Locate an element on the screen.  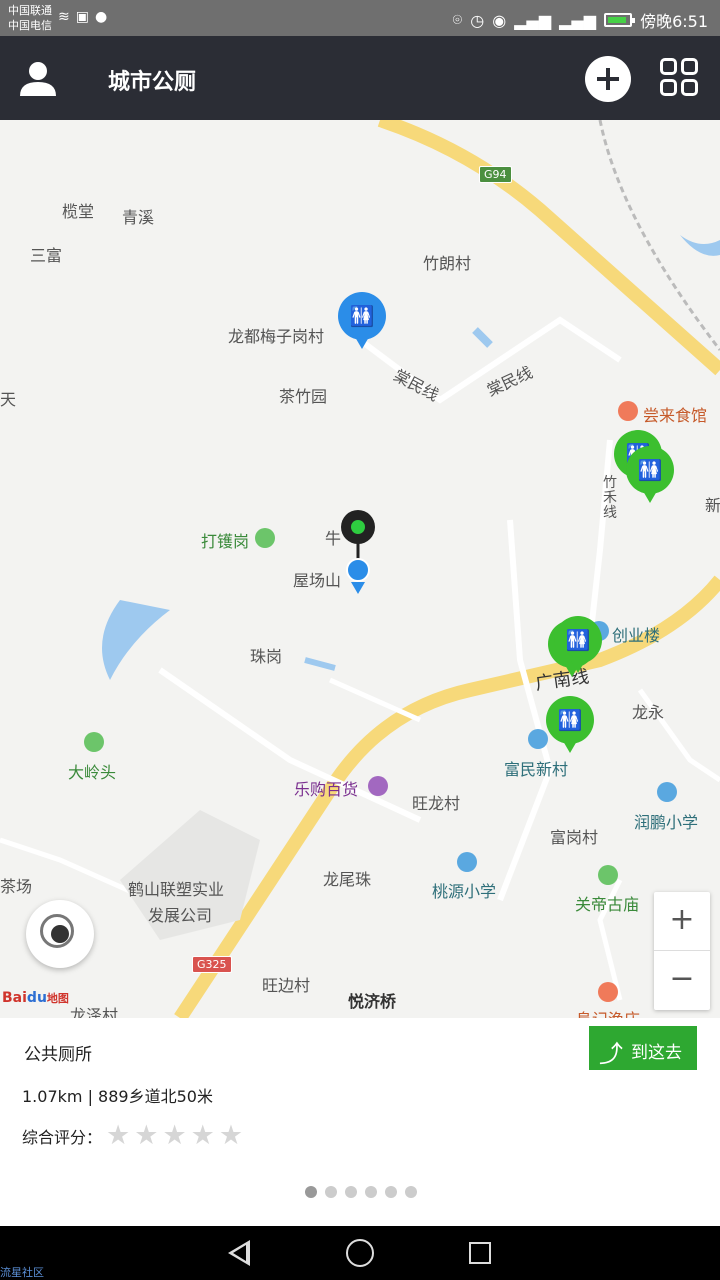
place-label: 茶竹园 is located at coordinates (303, 396).